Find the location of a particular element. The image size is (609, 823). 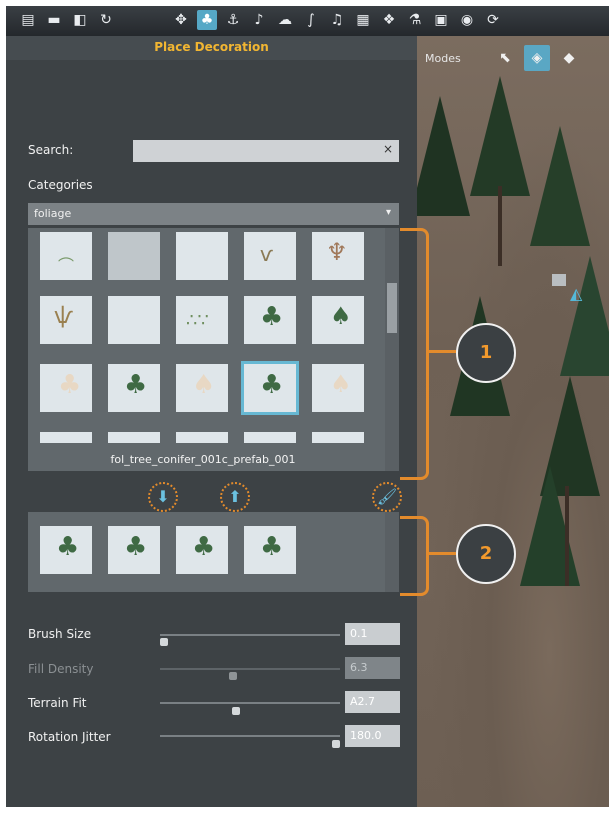

rotation-jitter-slider-thumb is located at coordinates (336, 744).